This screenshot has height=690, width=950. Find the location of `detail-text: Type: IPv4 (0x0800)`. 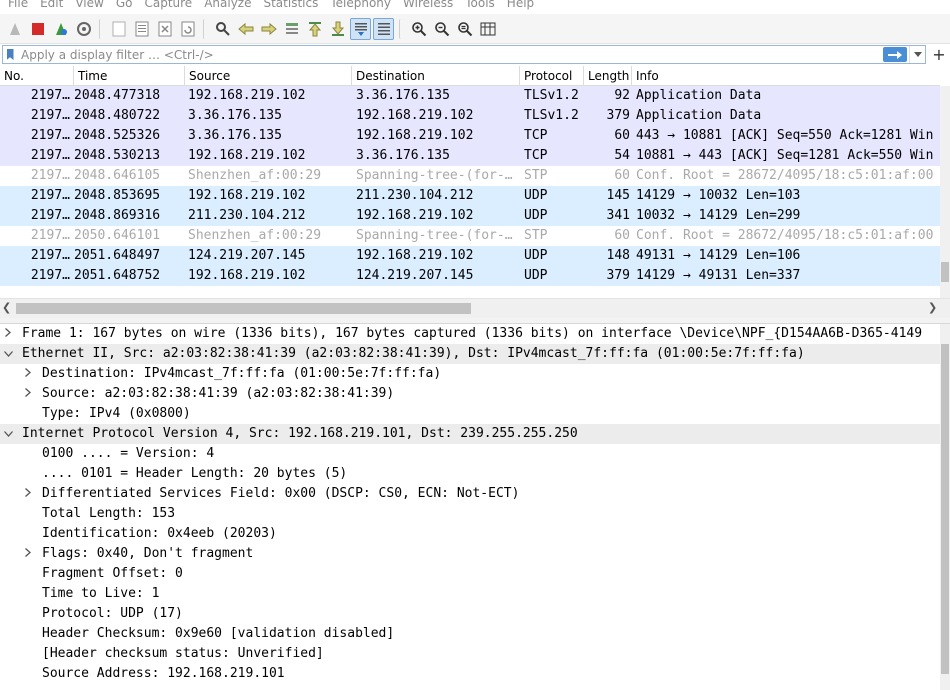

detail-text: Type: IPv4 (0x0800) is located at coordinates (116, 413).